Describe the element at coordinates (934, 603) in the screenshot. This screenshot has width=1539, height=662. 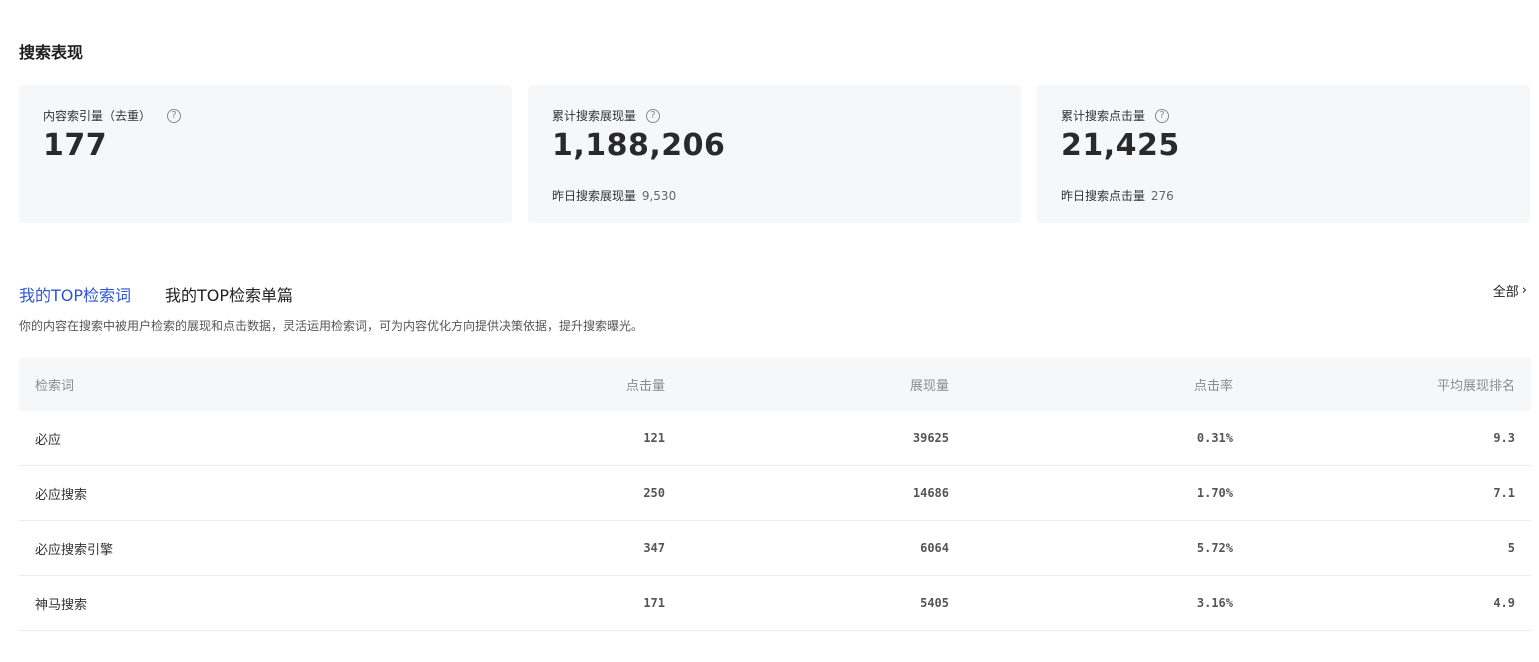
I see `impressions-cell: 5405` at that location.